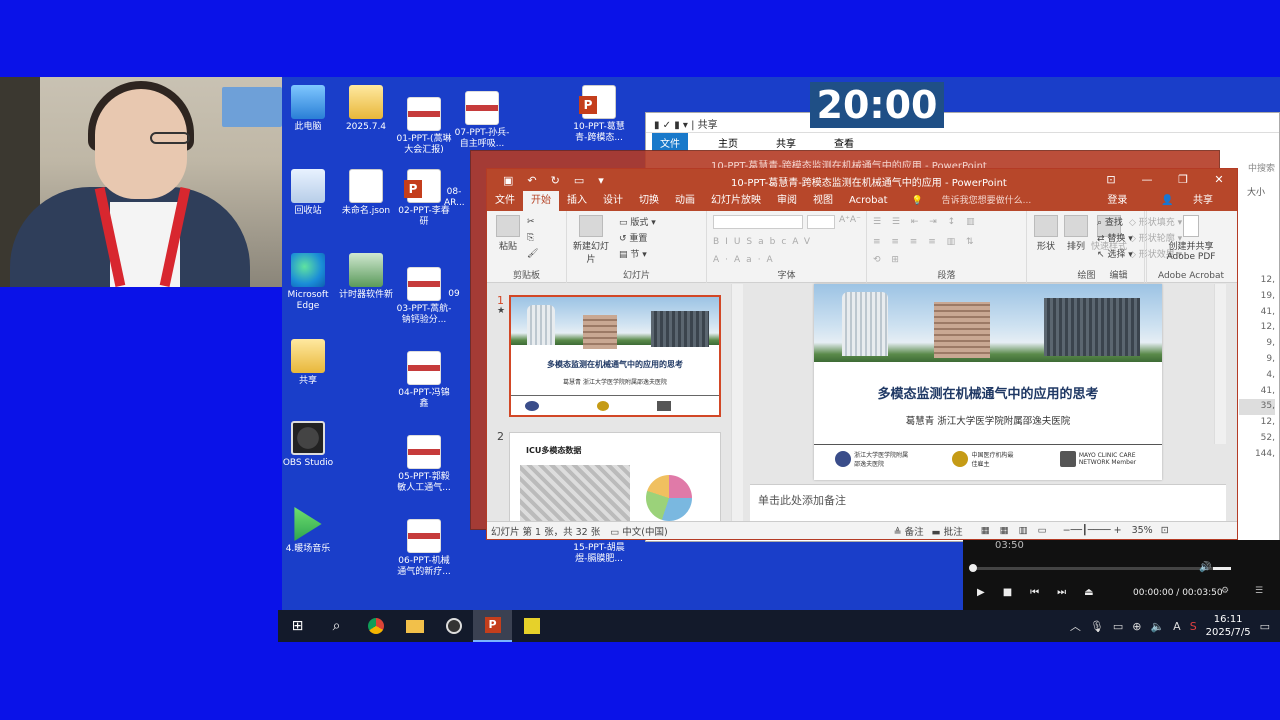  I want to click on security-icon: S, so click(1193, 626).